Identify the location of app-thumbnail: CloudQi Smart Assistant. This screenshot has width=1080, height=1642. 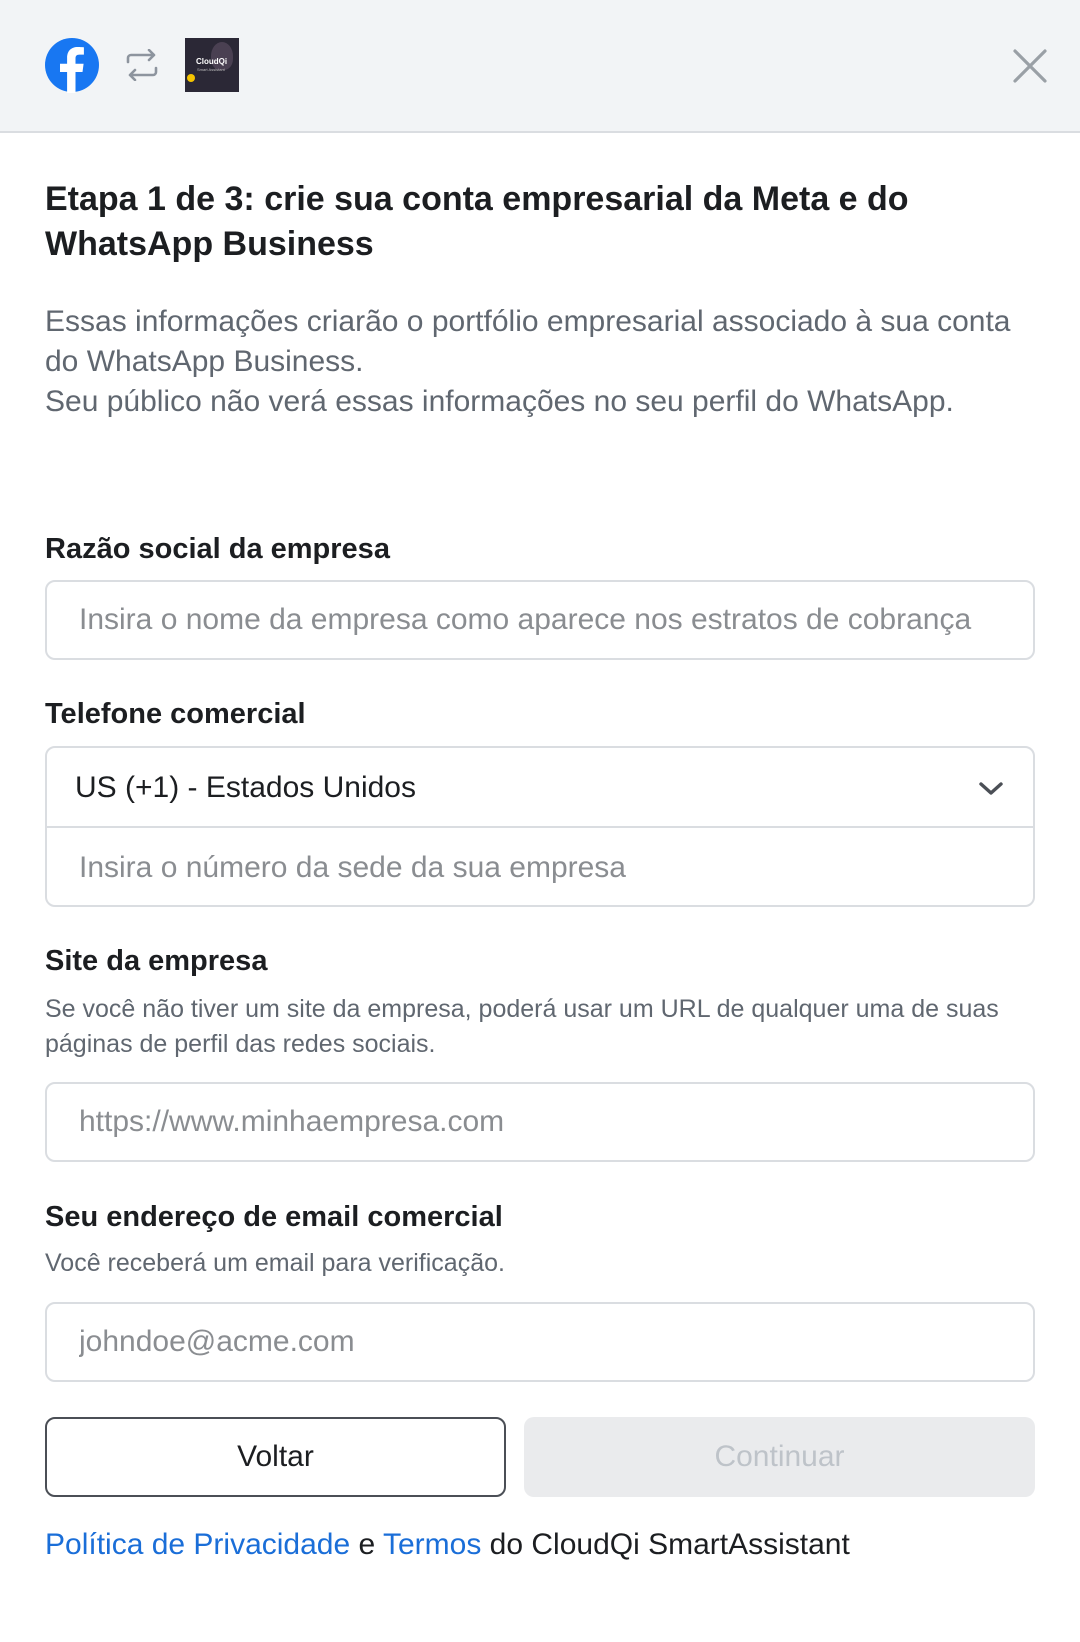
(212, 65).